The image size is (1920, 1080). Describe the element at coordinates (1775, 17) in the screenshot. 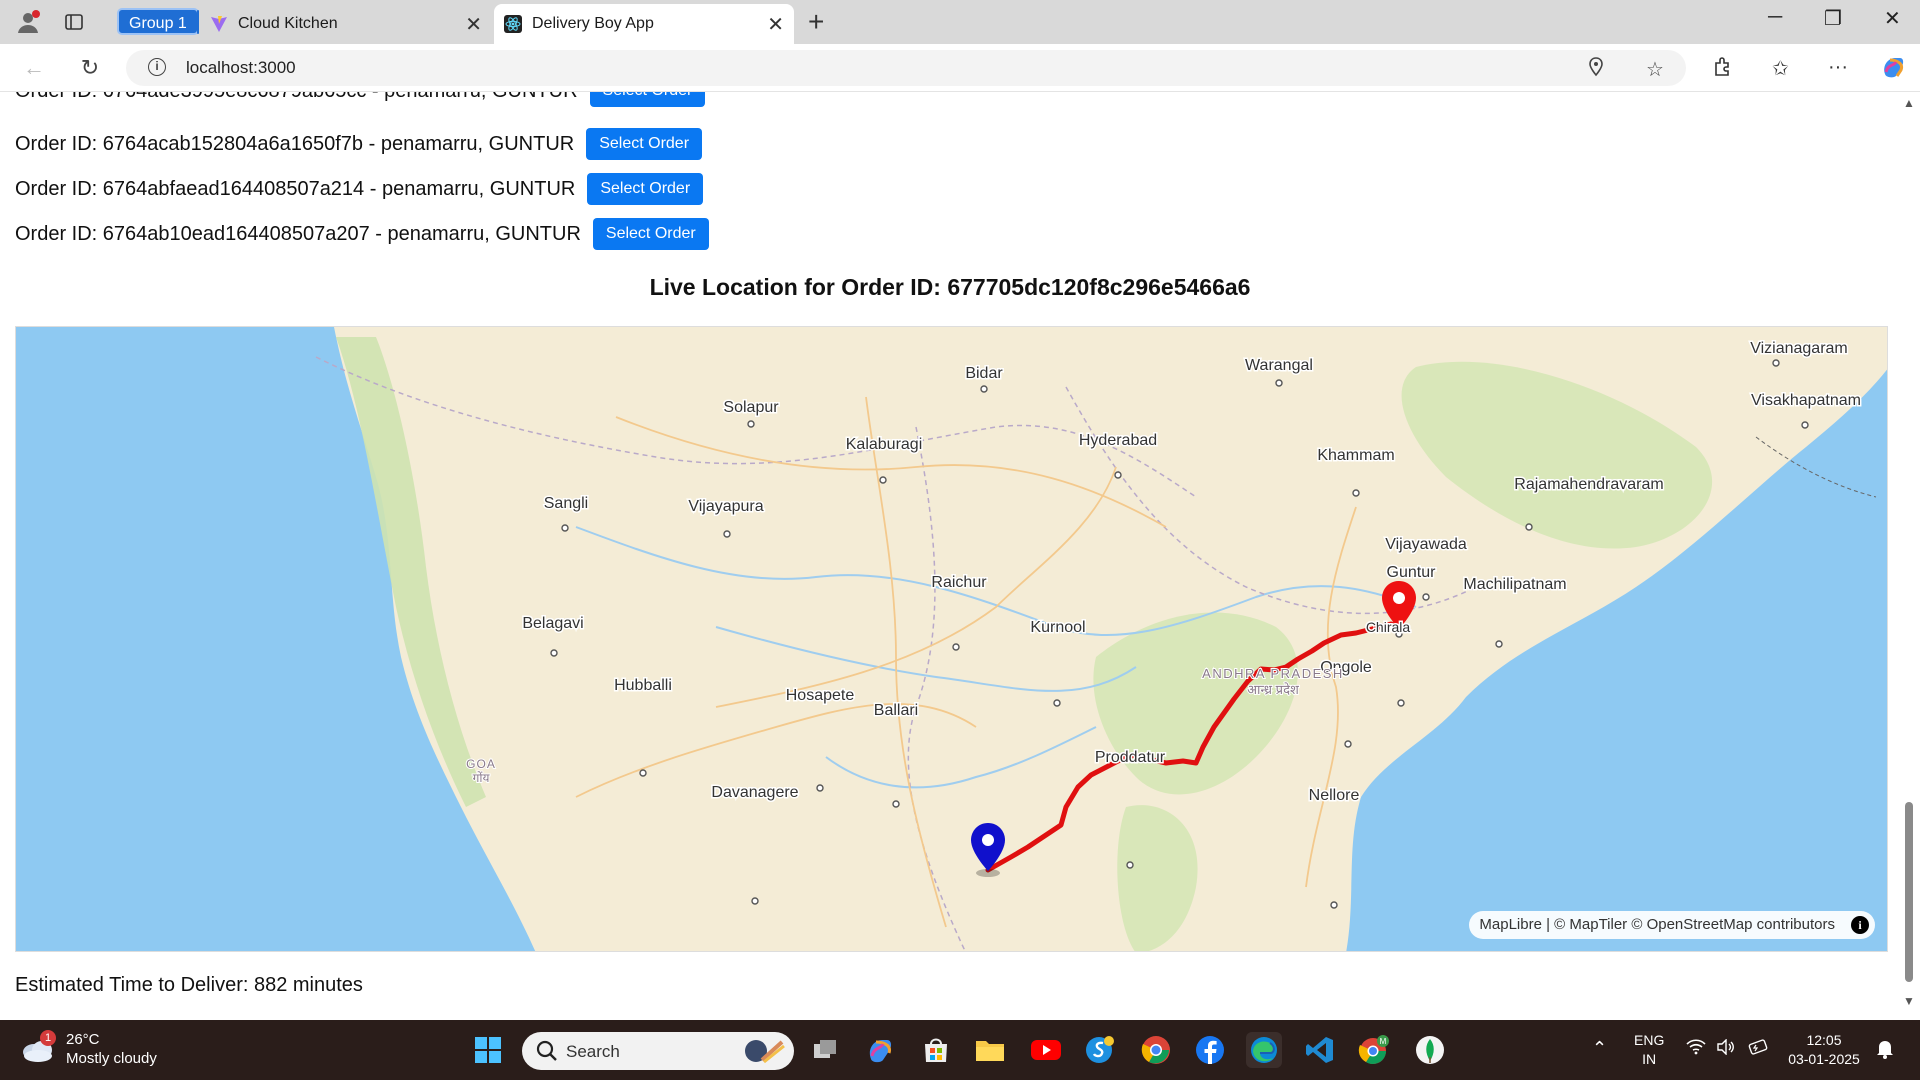

I see `minimize-icon: ─` at that location.